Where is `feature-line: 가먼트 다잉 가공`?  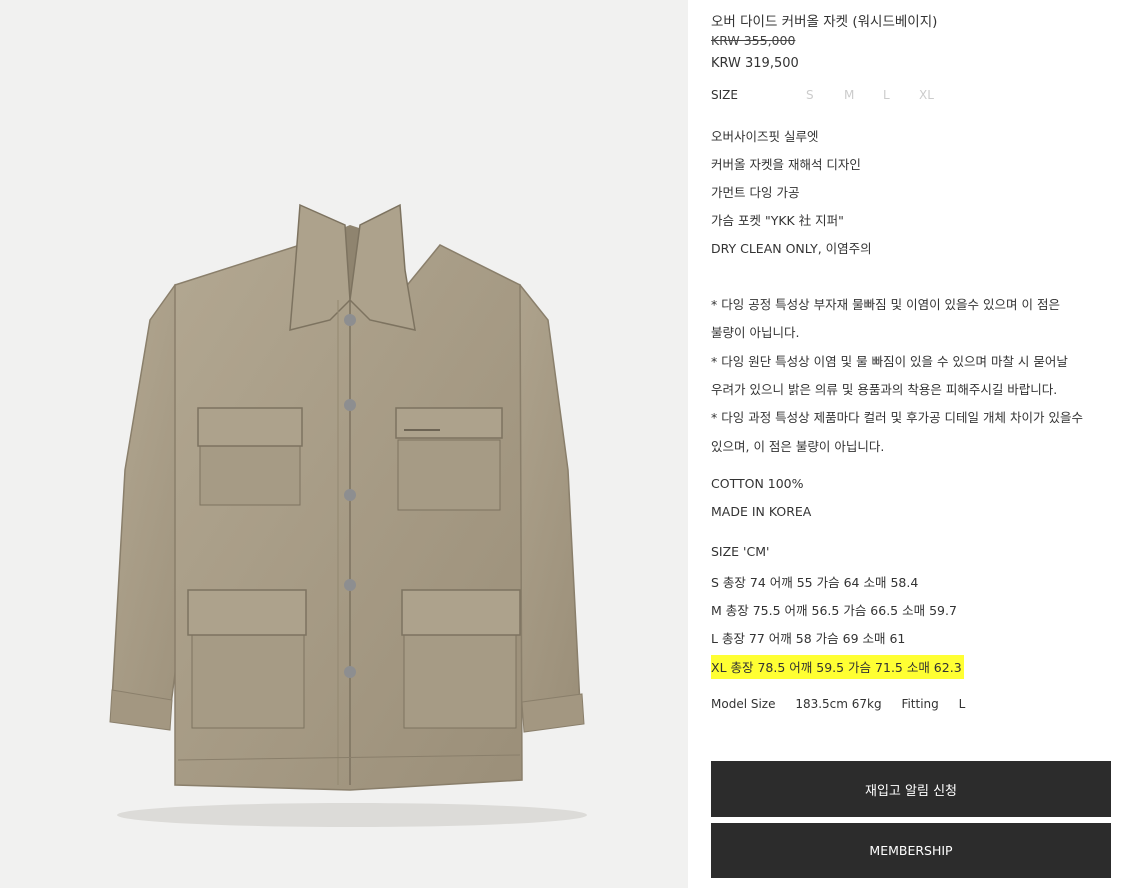 feature-line: 가먼트 다잉 가공 is located at coordinates (755, 192).